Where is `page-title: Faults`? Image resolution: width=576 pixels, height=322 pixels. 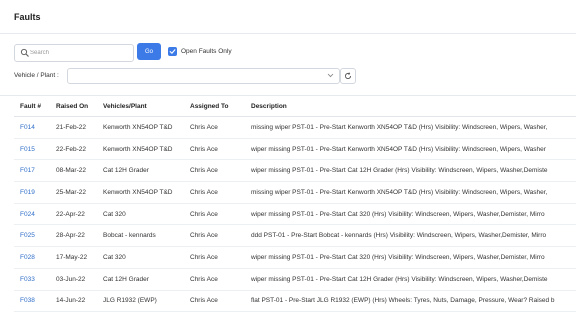
page-title: Faults is located at coordinates (27, 17).